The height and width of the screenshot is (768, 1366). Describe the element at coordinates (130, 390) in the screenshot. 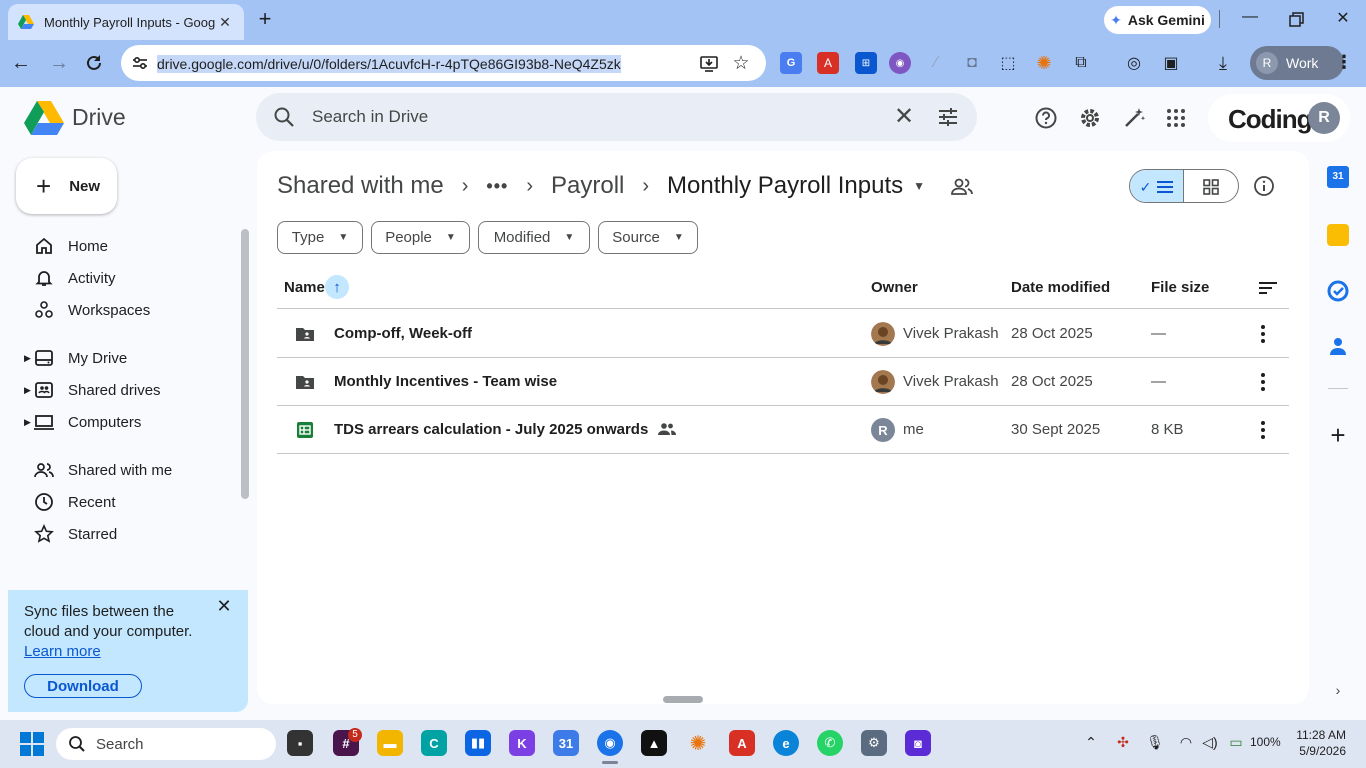

I see `sidebar-item-shared-drives: ▶ Shared drives` at that location.